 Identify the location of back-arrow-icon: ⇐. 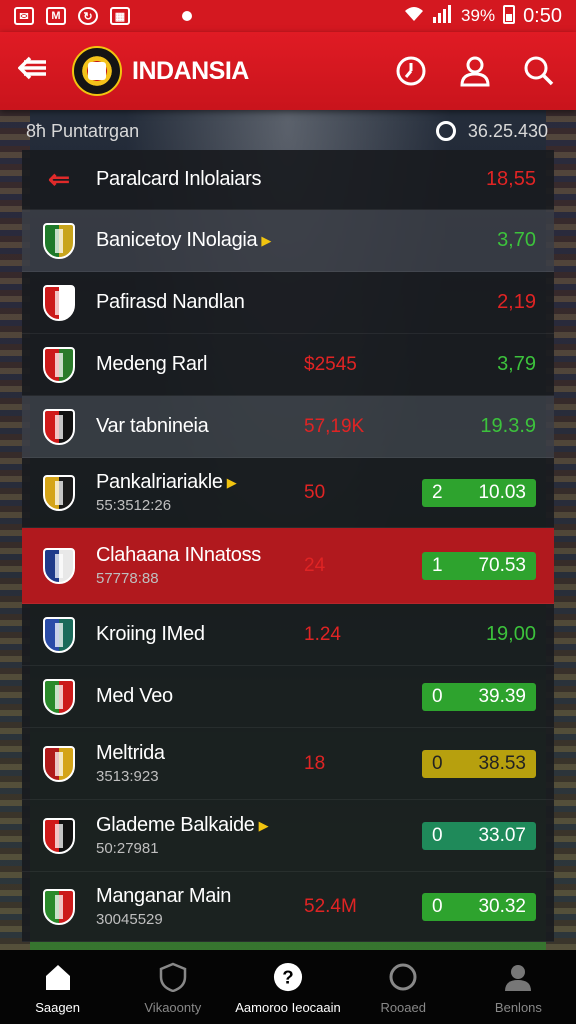
(59, 179).